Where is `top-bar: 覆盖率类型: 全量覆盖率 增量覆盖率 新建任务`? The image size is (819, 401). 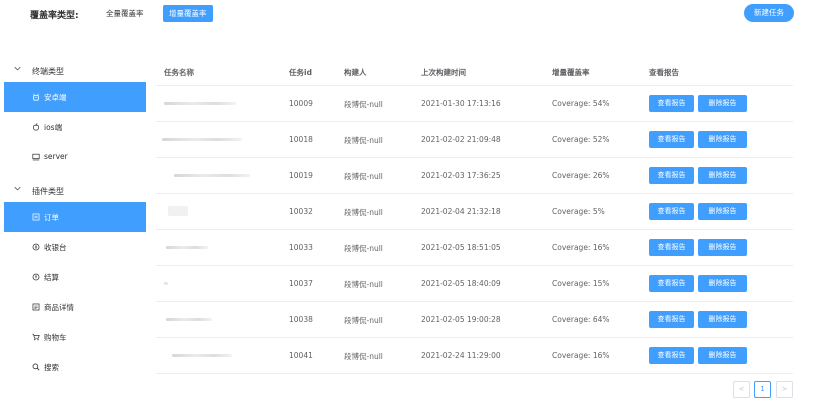
top-bar: 覆盖率类型: 全量覆盖率 增量覆盖率 新建任务 is located at coordinates (409, 15).